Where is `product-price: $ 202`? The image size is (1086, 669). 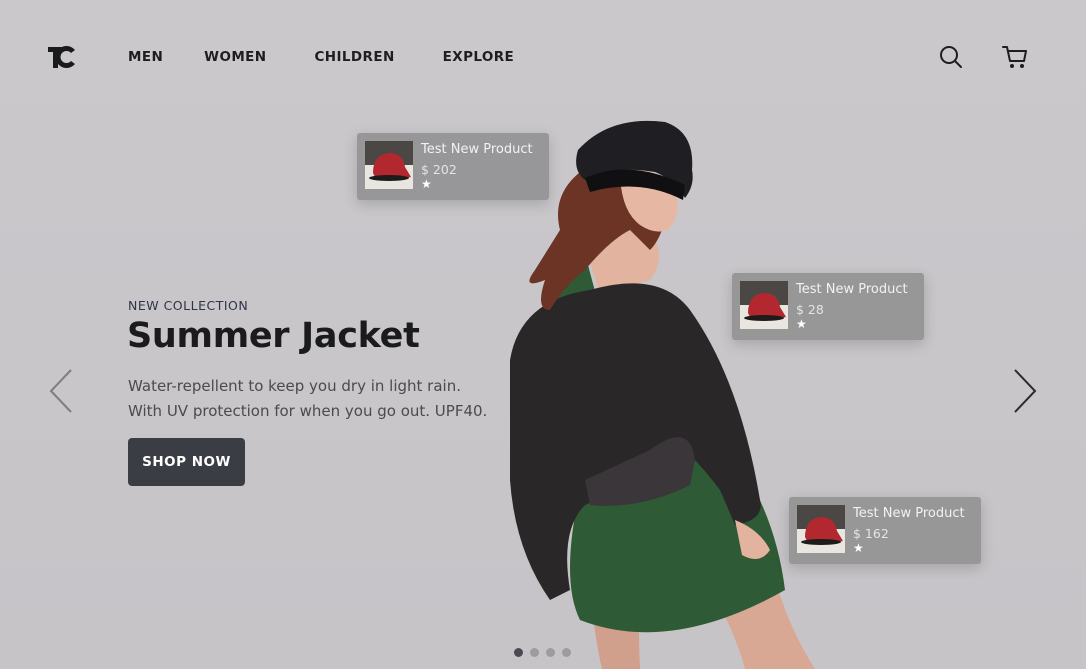
product-price: $ 202 is located at coordinates (439, 169).